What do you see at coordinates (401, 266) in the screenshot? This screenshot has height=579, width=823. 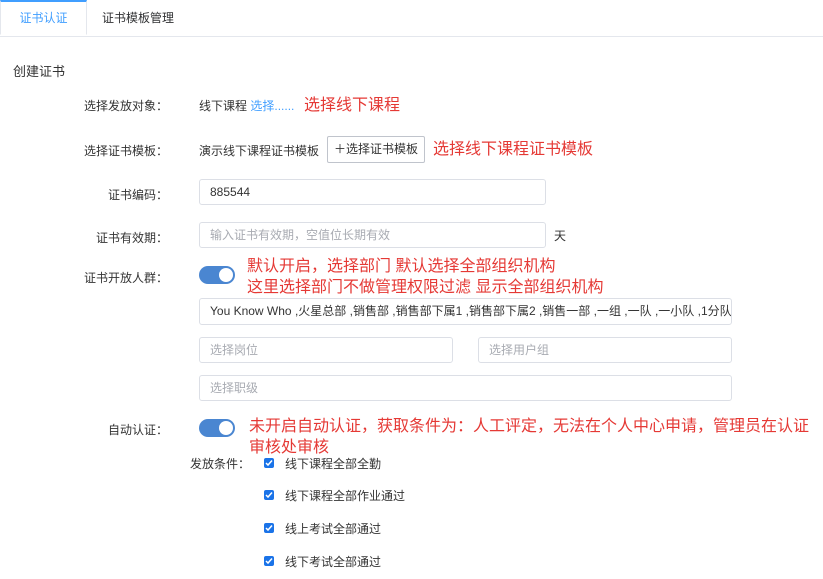 I see `audience-annotation-1: 默认开启，选择部门 默认选择全部组织机构` at bounding box center [401, 266].